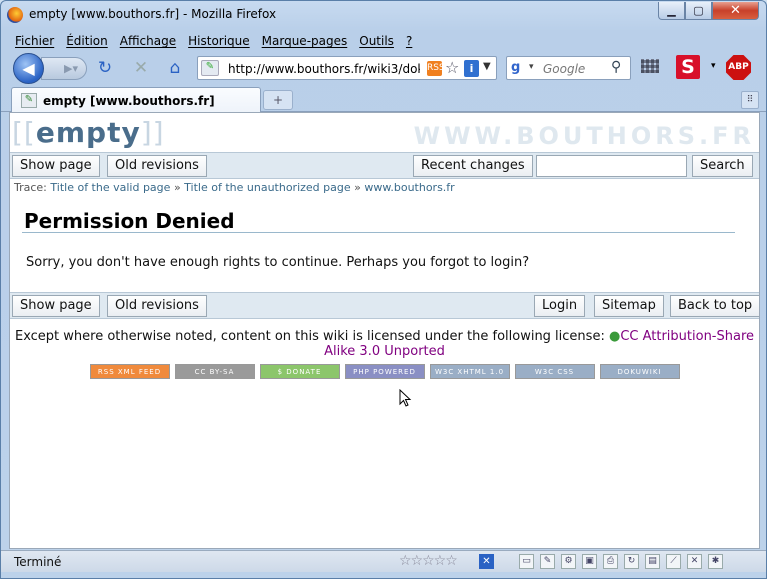  I want to click on forward-arrow-icon: ▶▾, so click(71, 68).